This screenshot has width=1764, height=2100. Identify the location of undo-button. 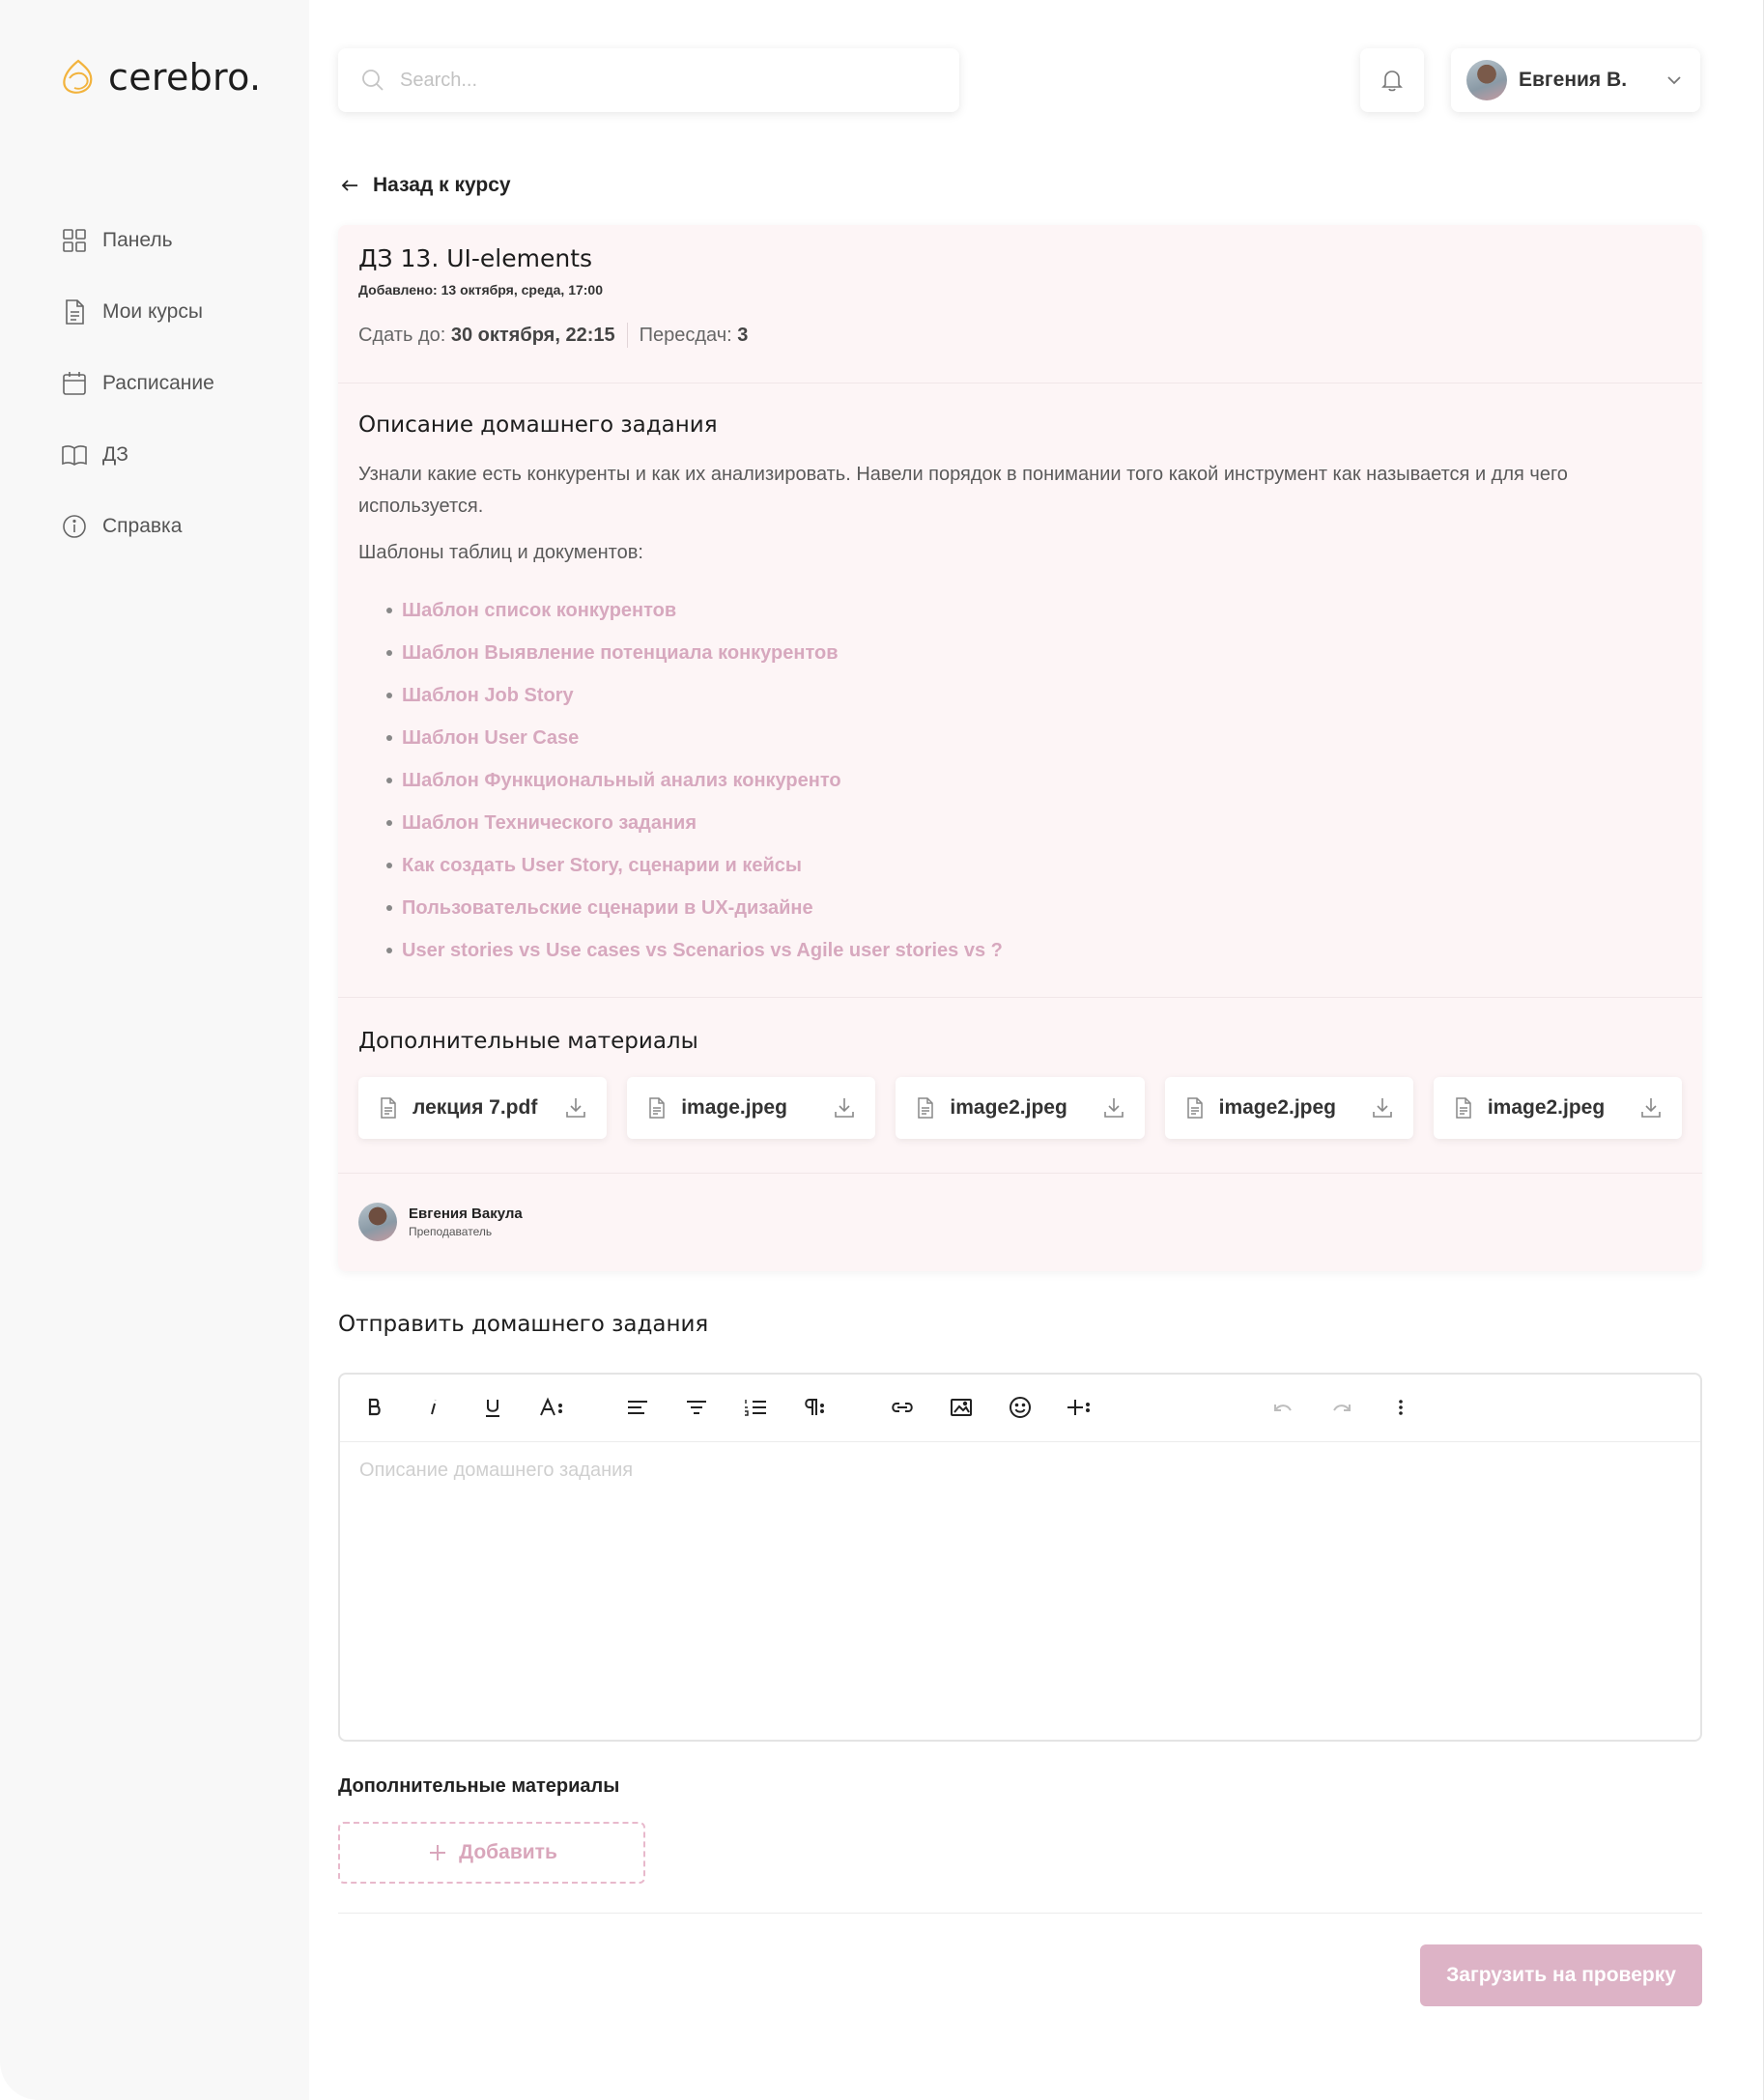
(1282, 1407).